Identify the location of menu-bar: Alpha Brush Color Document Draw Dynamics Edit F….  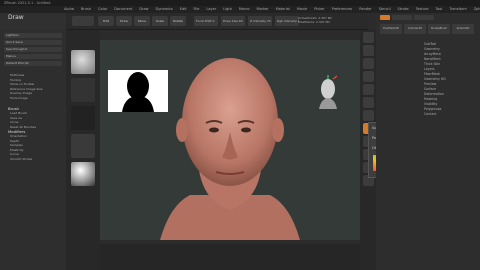
(240, 9).